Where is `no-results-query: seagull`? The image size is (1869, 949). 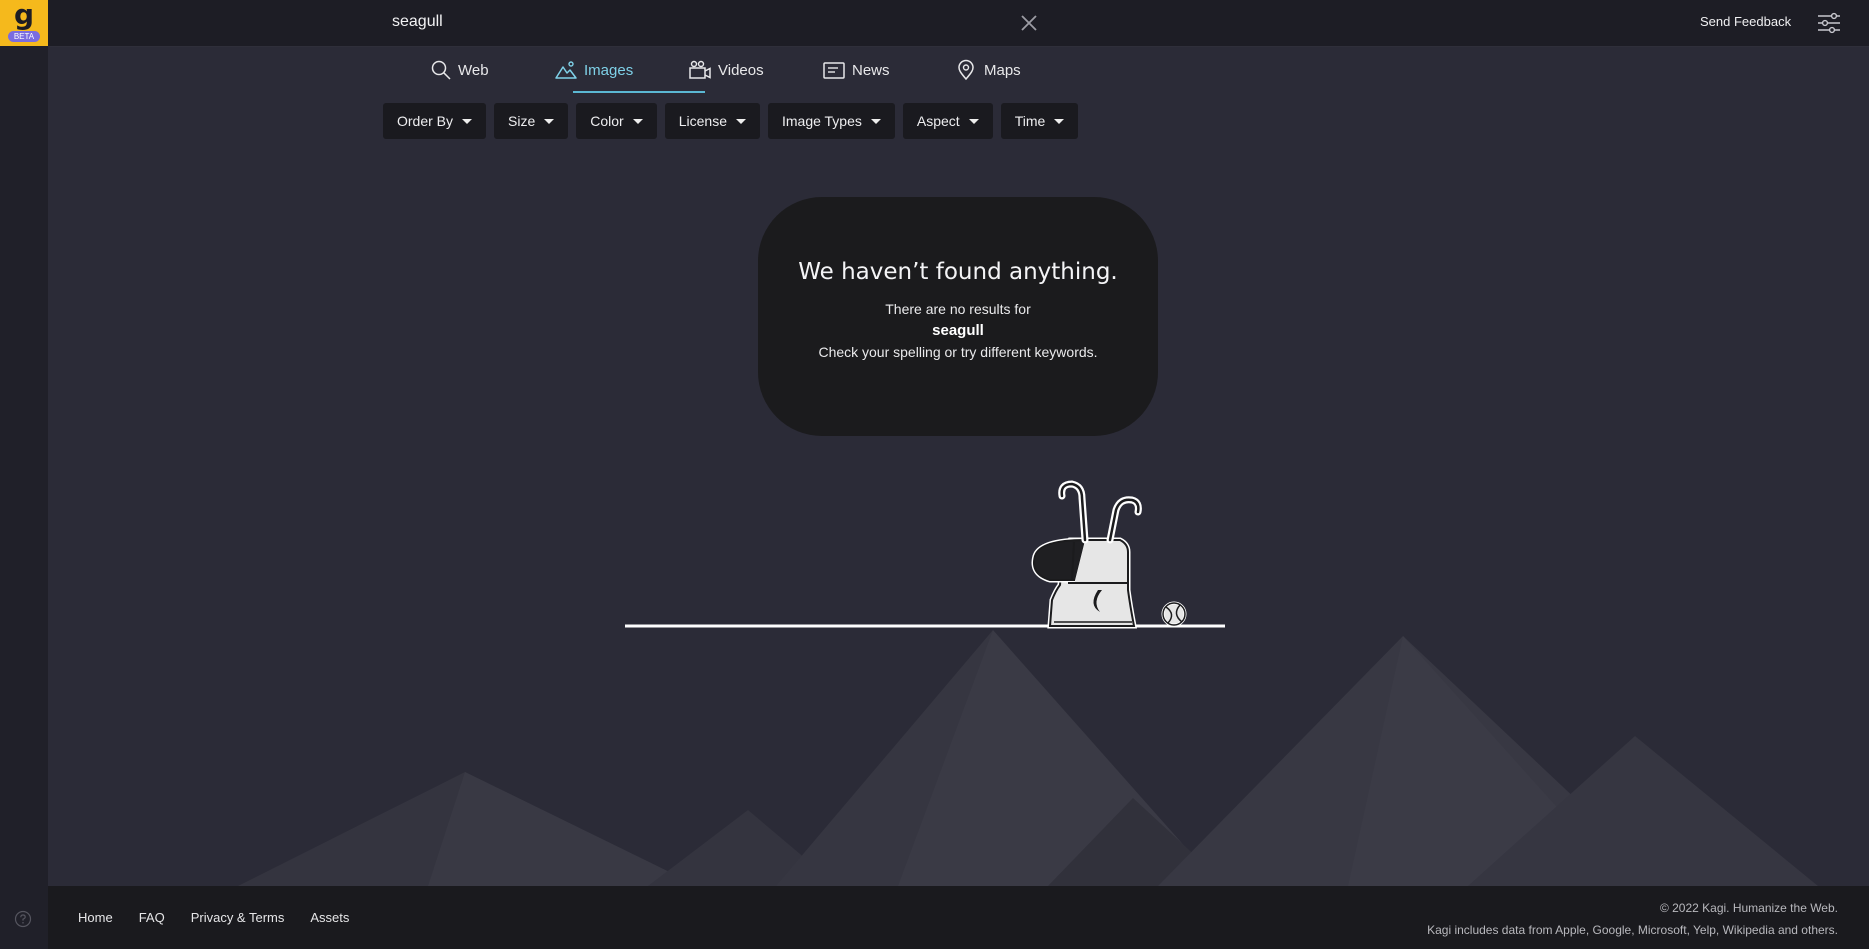 no-results-query: seagull is located at coordinates (958, 330).